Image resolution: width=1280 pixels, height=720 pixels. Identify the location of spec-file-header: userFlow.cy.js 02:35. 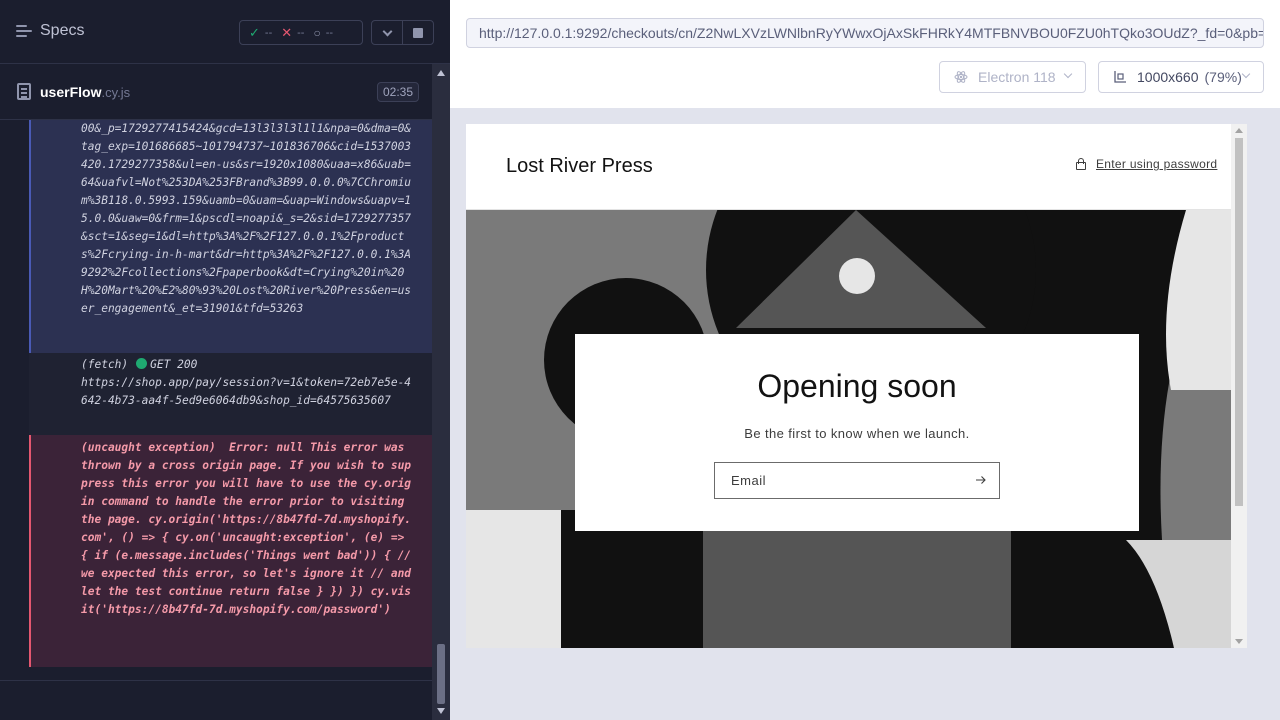
(216, 92).